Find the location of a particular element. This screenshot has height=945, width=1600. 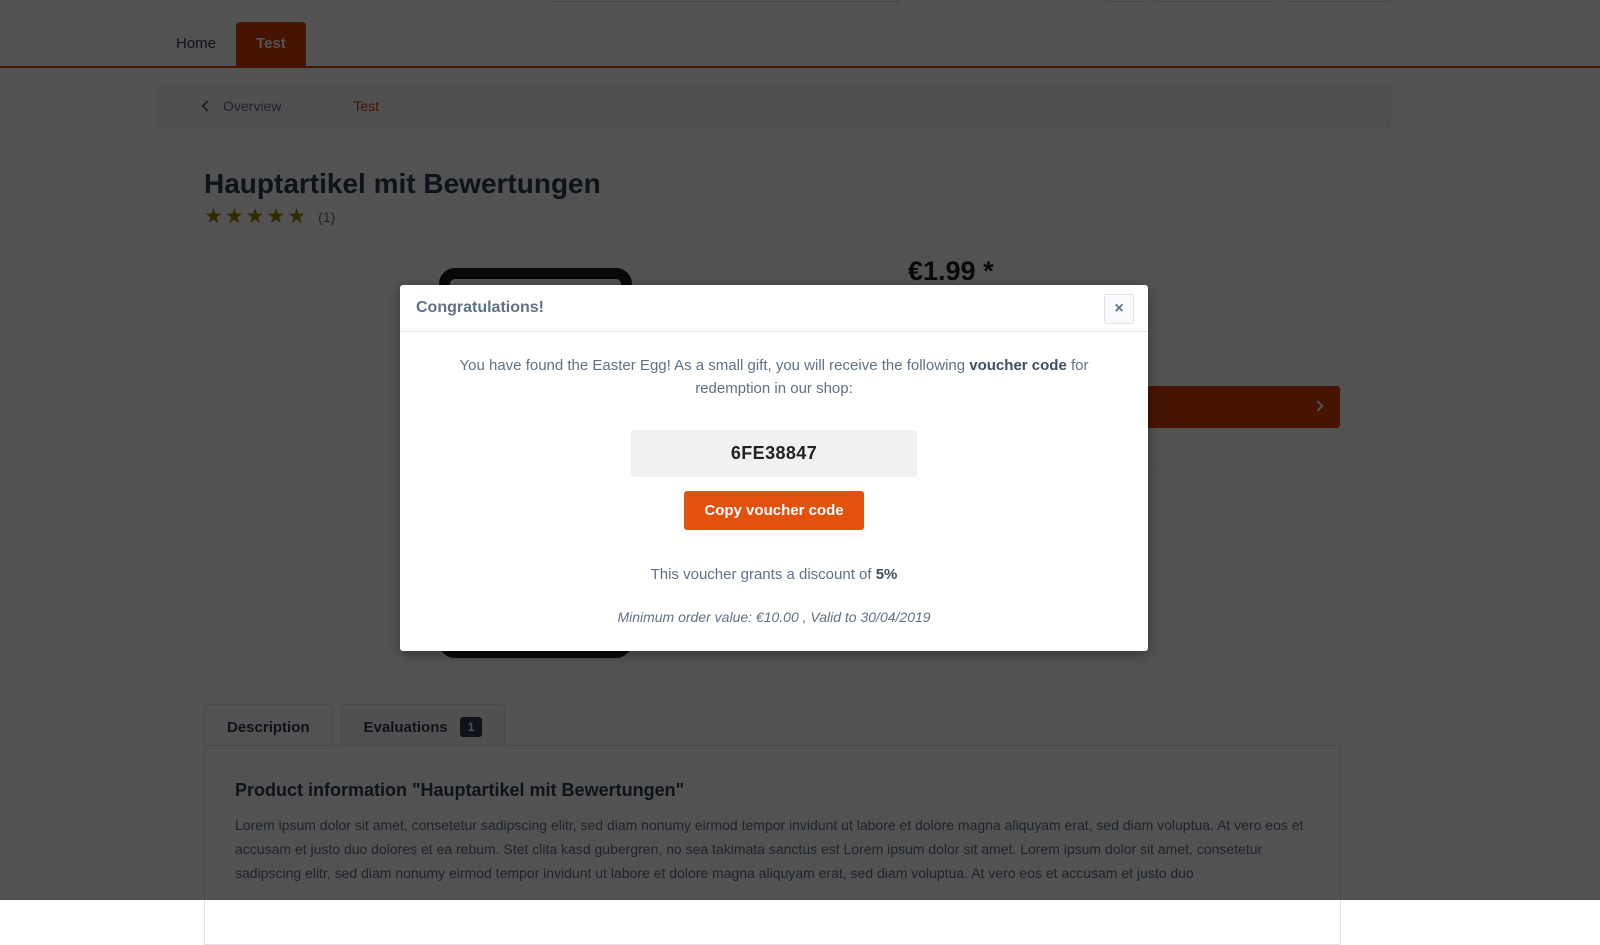

close-icon: × is located at coordinates (1119, 309).